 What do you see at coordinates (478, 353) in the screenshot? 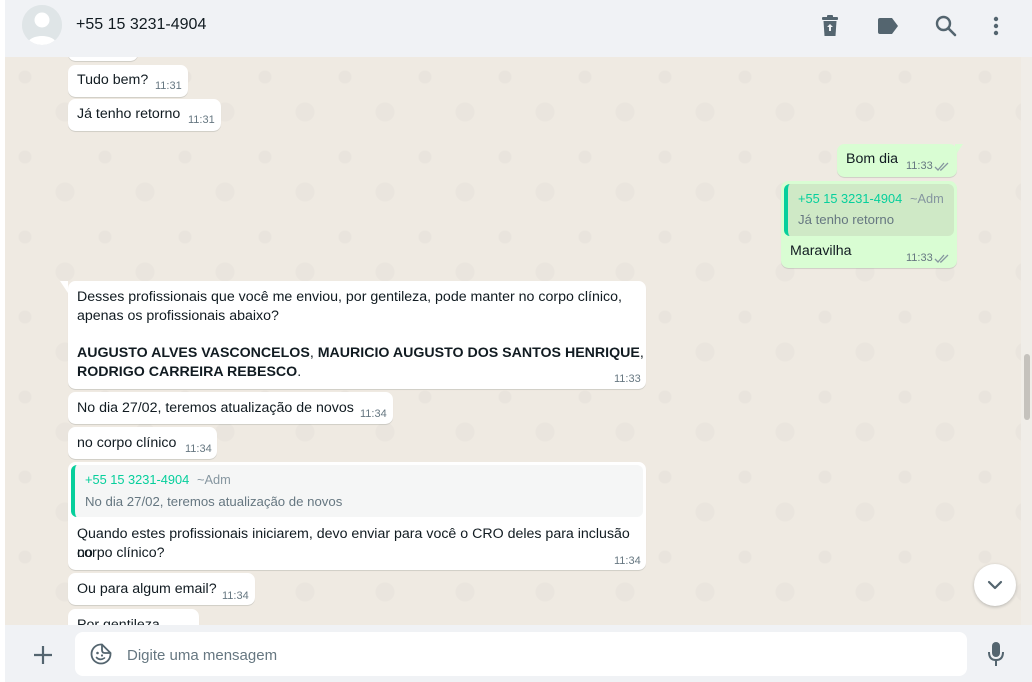
I see `bold-name: MAURICIO AUGUSTO DOS SANTOS HENRIQUE` at bounding box center [478, 353].